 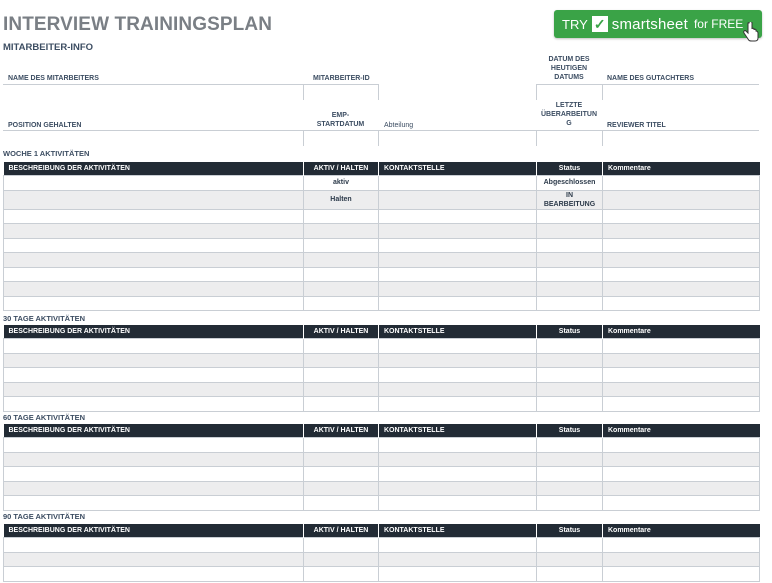 What do you see at coordinates (569, 183) in the screenshot?
I see `status-cell: Abgeschlossen` at bounding box center [569, 183].